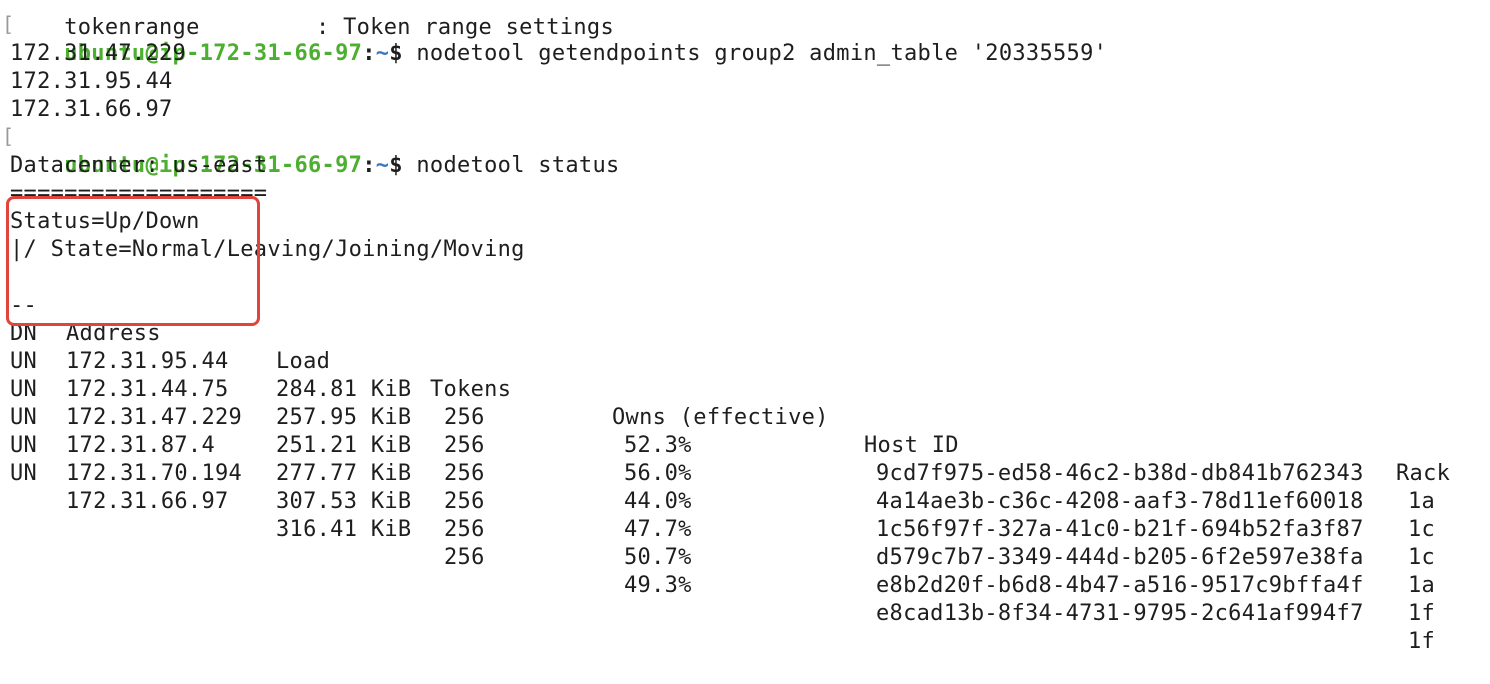  I want to click on row-host-id: 1c56f97f-327a-41c0-b21f-694b52fa3f87, so click(1120, 529).